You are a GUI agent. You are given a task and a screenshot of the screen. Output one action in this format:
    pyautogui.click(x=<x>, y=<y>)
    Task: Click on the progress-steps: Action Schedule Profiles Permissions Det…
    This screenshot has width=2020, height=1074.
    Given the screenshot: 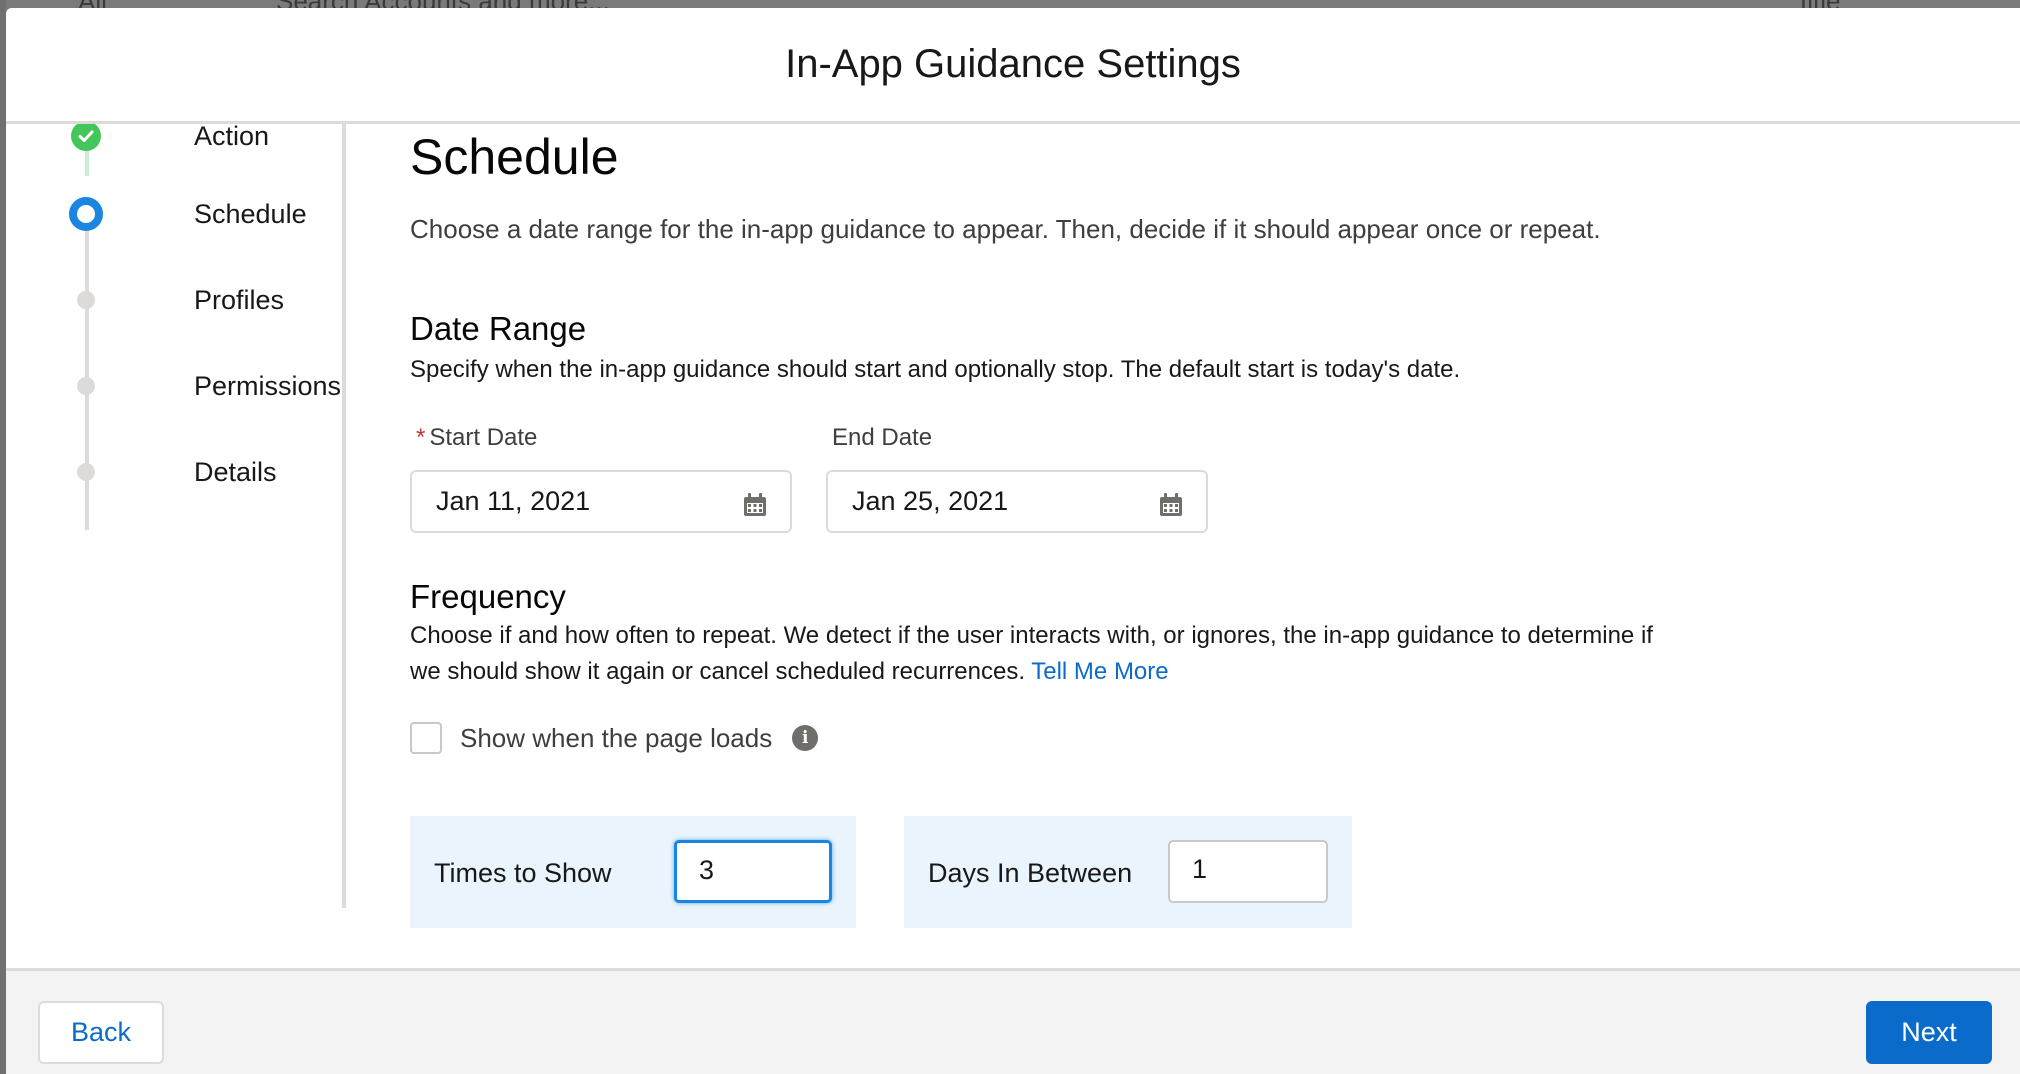 What is the action you would take?
    pyautogui.click(x=176, y=514)
    